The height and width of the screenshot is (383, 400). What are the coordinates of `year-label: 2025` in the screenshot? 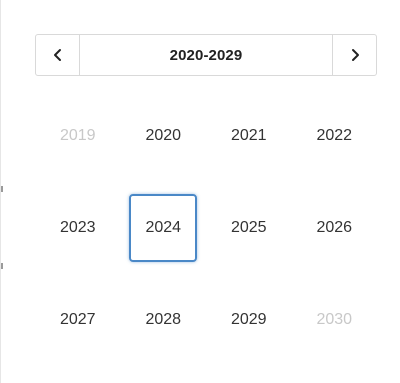 It's located at (248, 227).